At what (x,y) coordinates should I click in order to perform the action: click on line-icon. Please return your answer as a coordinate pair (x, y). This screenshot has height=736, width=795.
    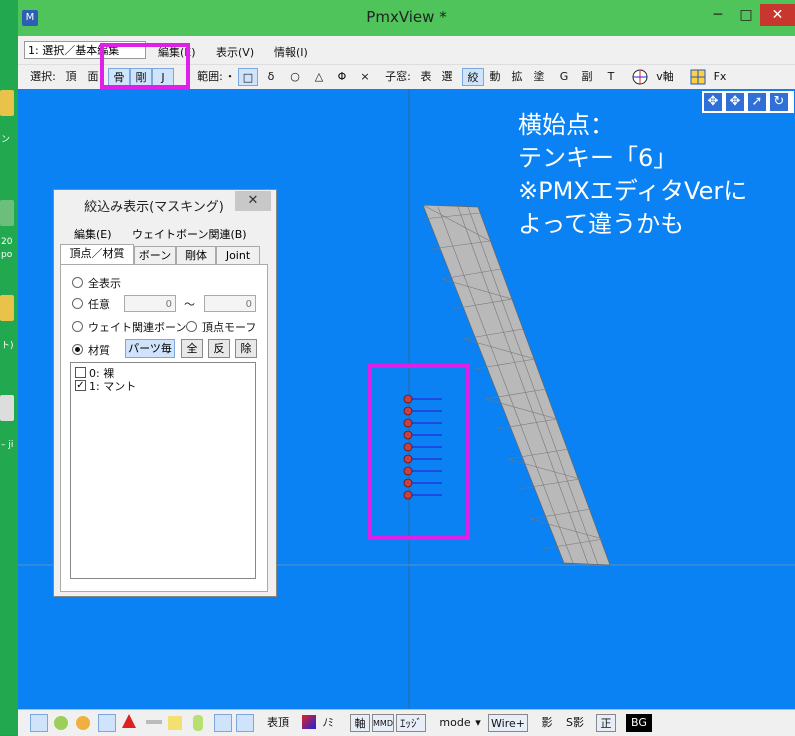
    Looking at the image, I should click on (154, 722).